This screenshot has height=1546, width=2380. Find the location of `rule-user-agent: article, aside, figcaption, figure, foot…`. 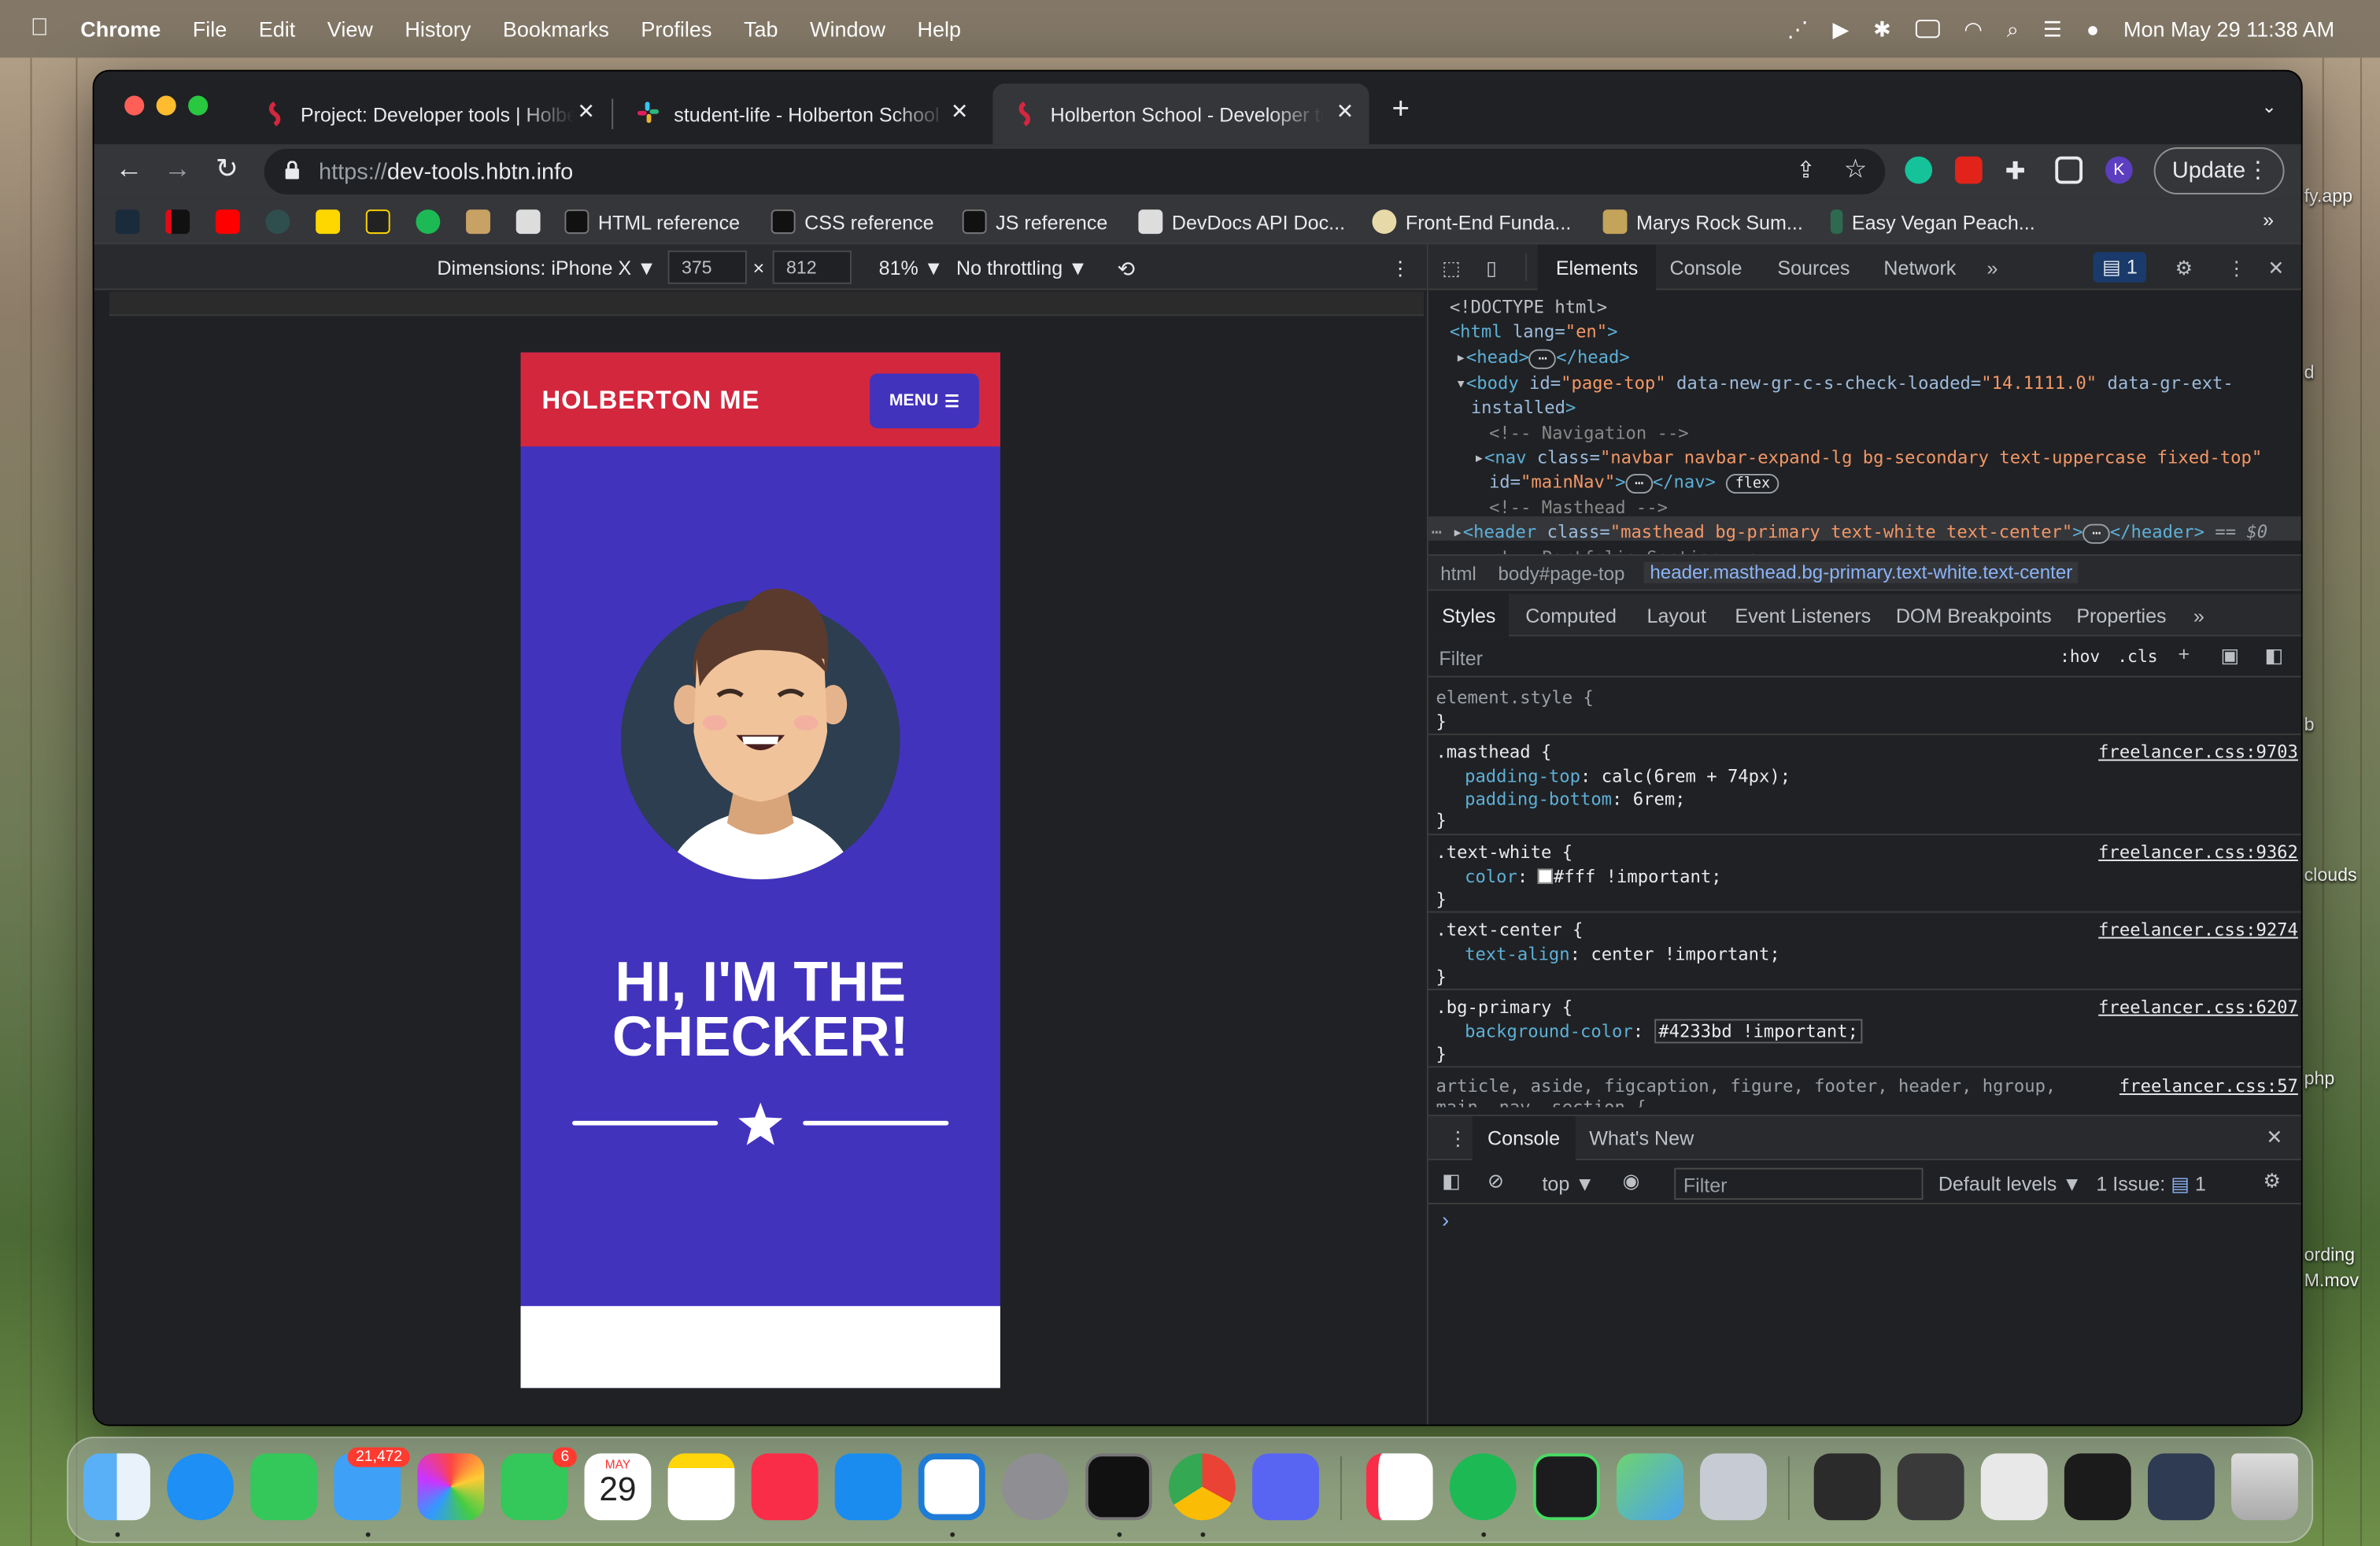

rule-user-agent: article, aside, figcaption, figure, foot… is located at coordinates (1865, 1087).